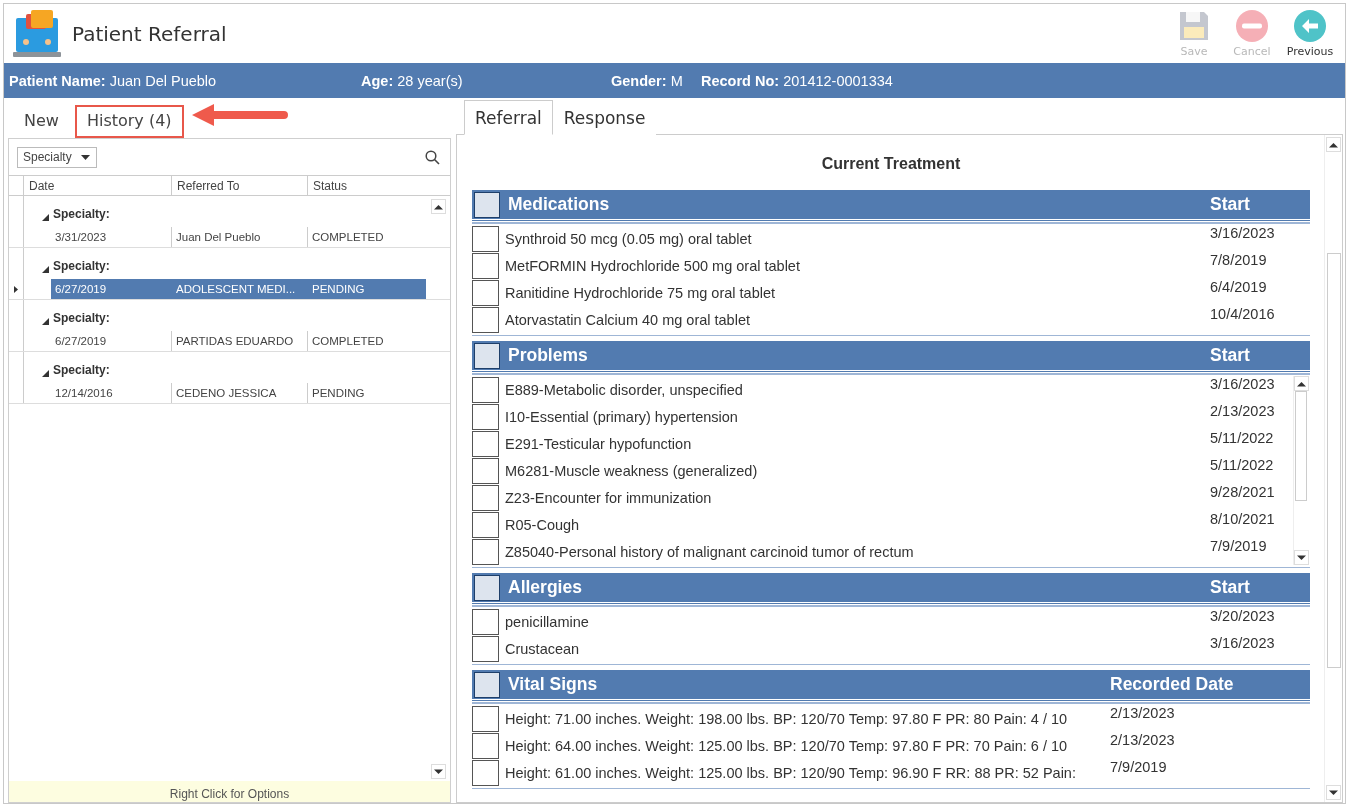 This screenshot has width=1349, height=807. What do you see at coordinates (627, 319) in the screenshot?
I see `item-text: Atorvastatin Calcium 40 mg oral tablet` at bounding box center [627, 319].